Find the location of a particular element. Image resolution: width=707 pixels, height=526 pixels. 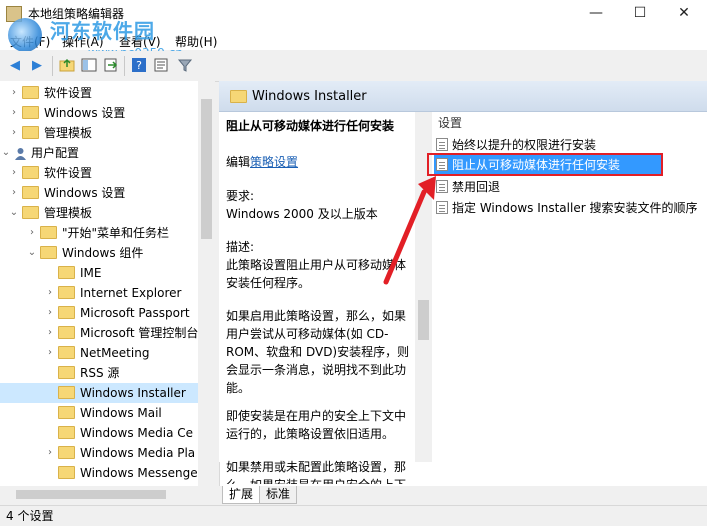

tree-item: › "开始"菜单和任务栏 is located at coordinates (99, 233).